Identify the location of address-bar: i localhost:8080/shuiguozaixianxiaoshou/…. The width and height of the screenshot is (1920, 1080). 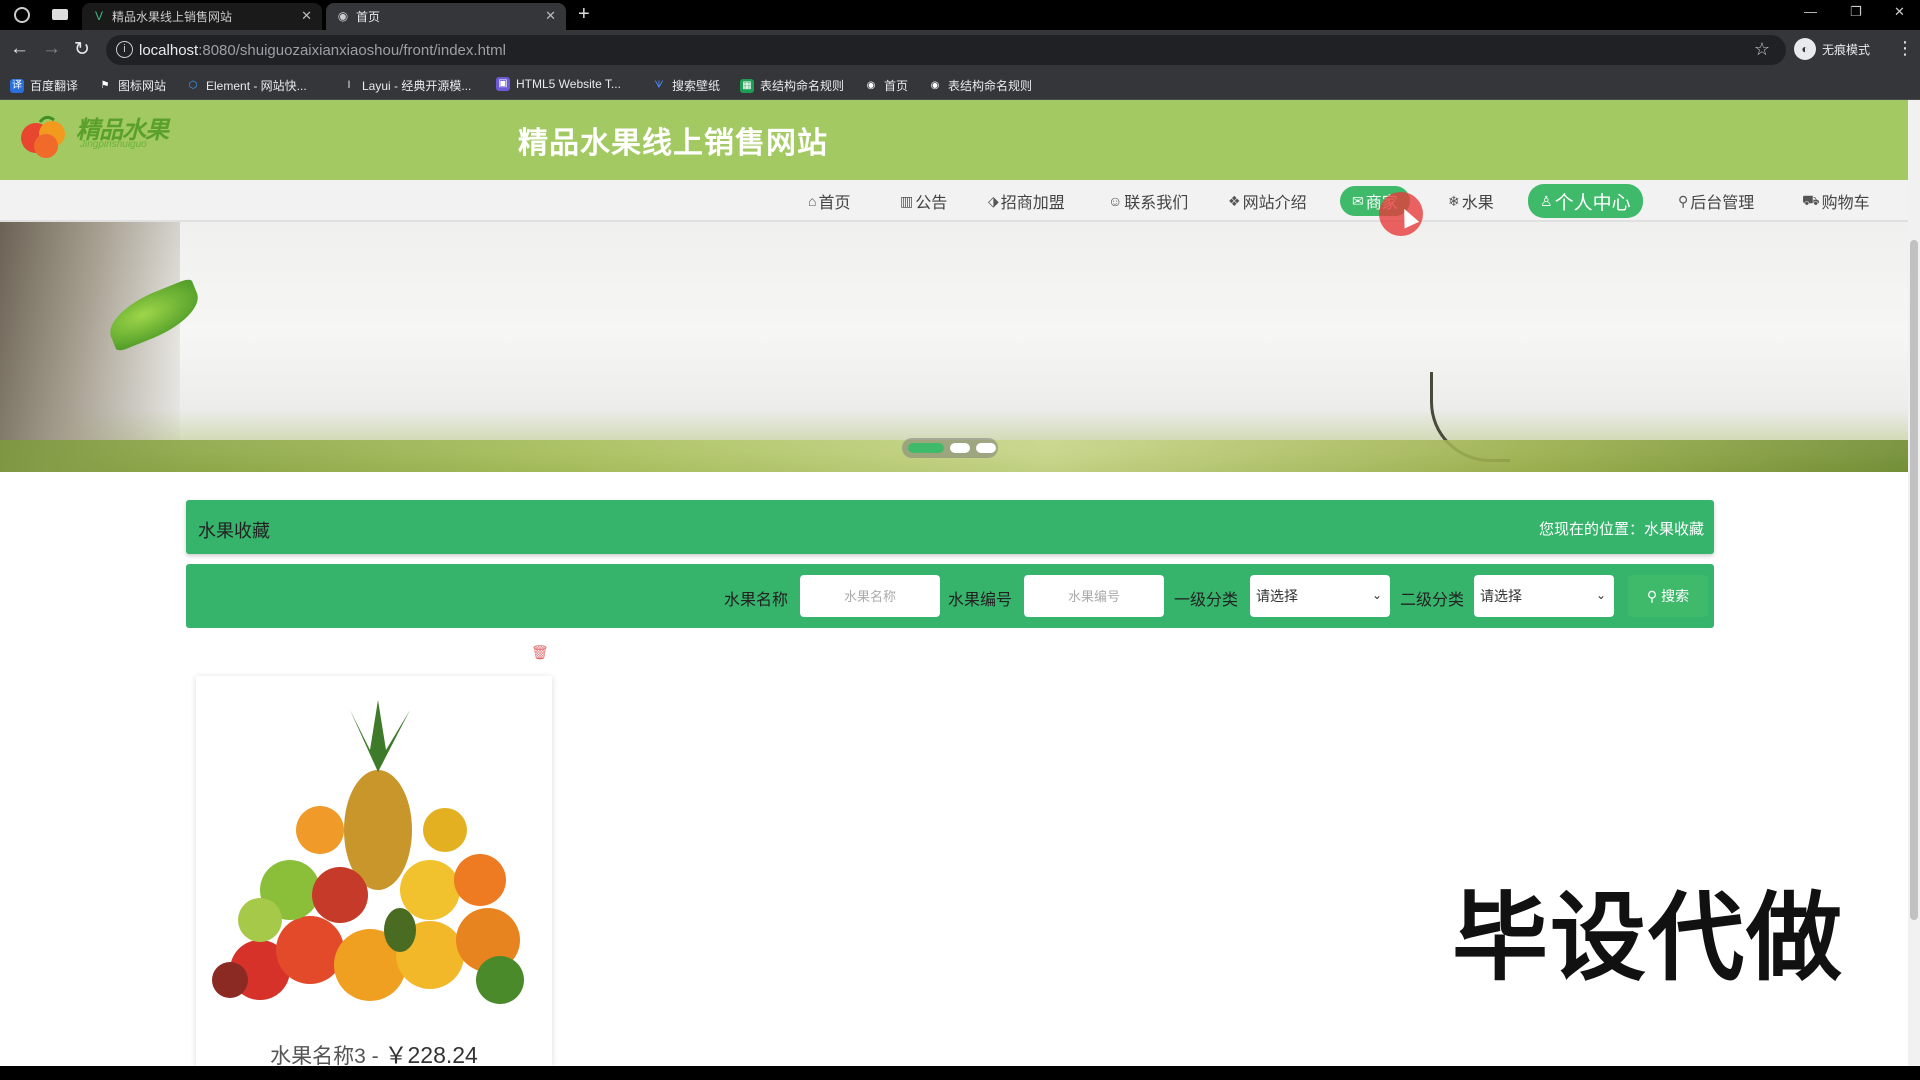
(946, 50).